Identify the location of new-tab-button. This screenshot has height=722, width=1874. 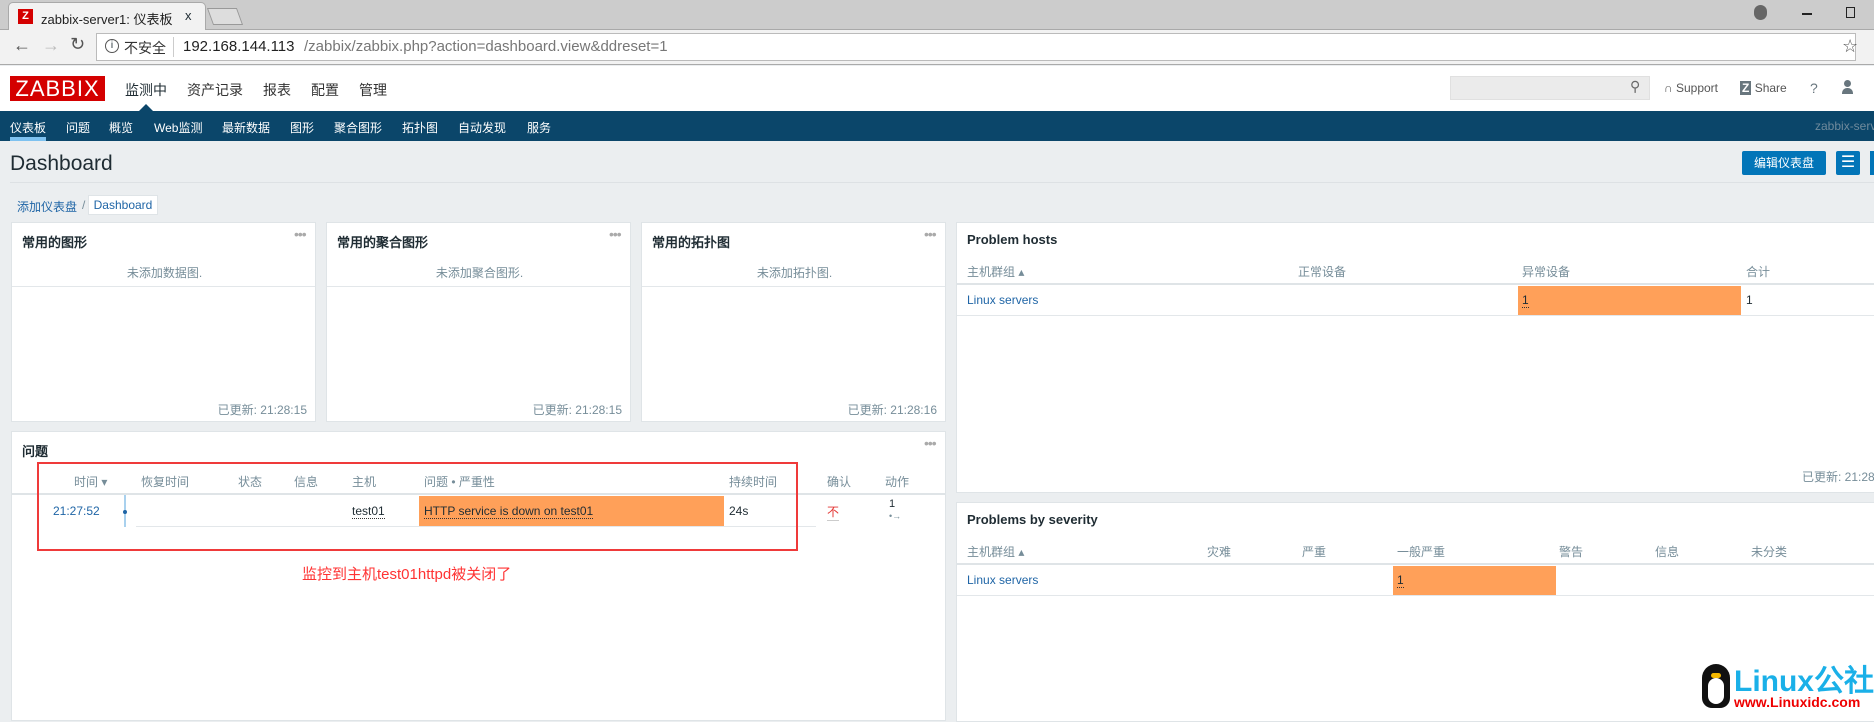
(225, 16).